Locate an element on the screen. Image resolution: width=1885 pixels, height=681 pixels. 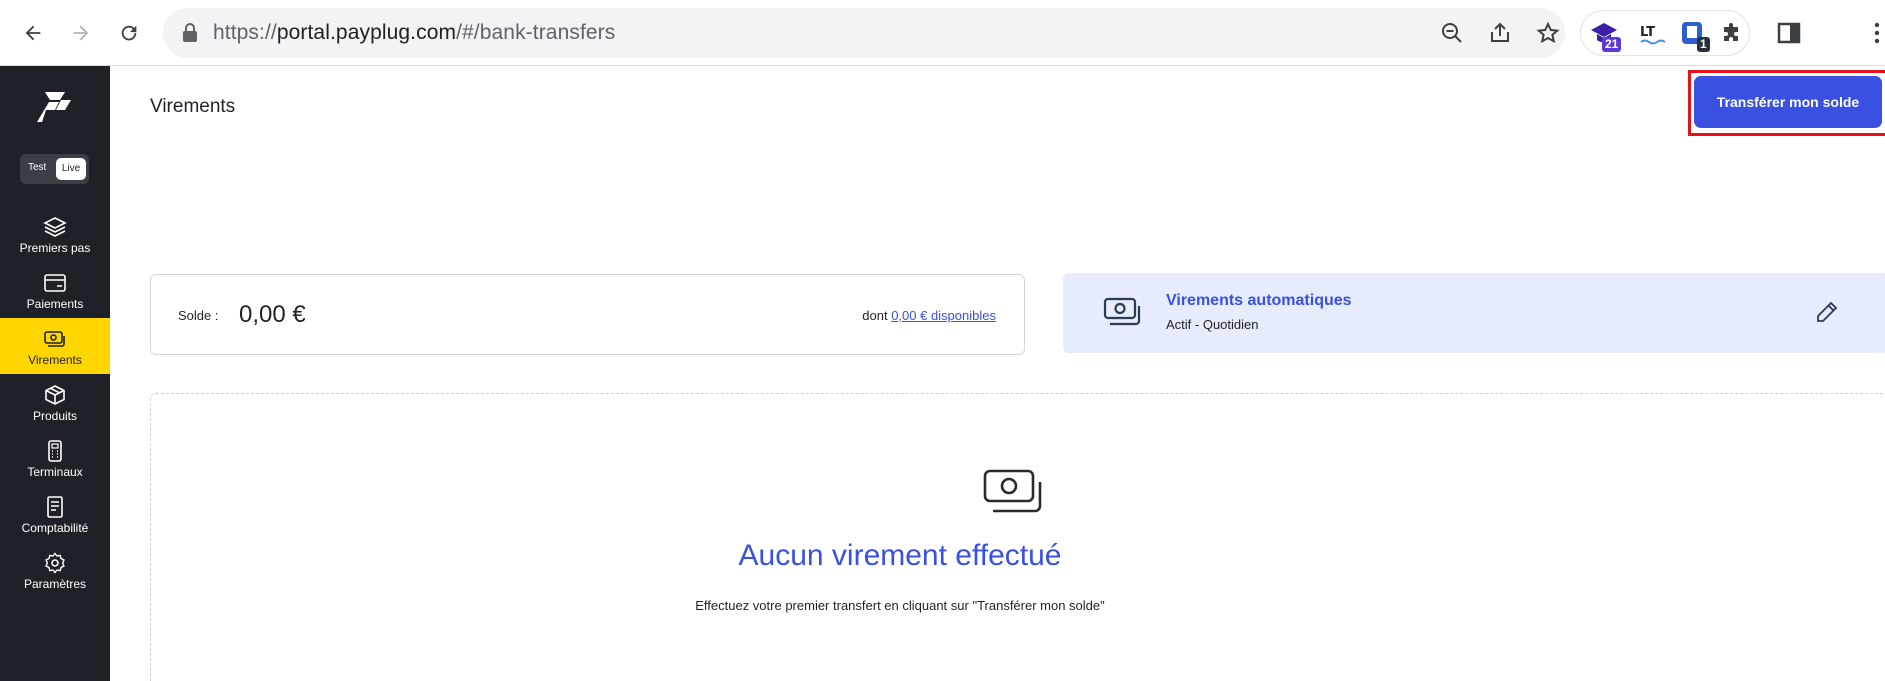
available-balance-link: 0,00 € disponibles is located at coordinates (943, 315).